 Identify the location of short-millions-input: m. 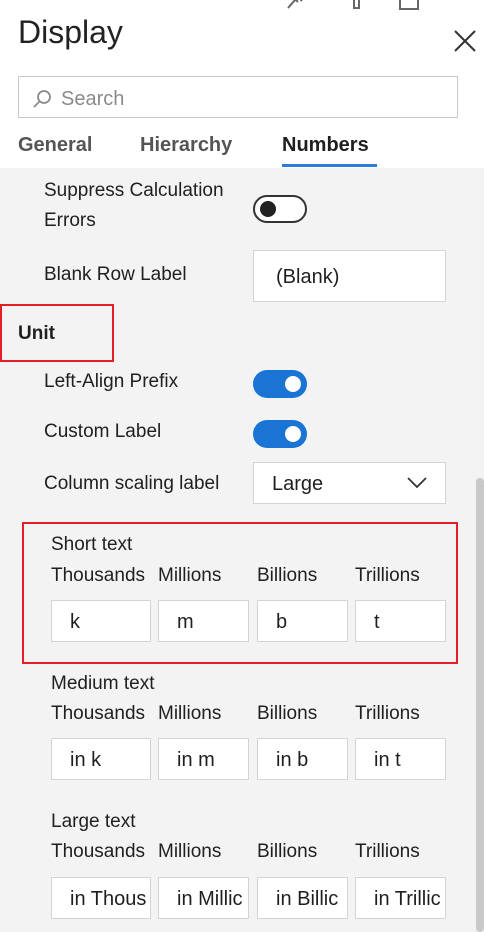
(203, 621).